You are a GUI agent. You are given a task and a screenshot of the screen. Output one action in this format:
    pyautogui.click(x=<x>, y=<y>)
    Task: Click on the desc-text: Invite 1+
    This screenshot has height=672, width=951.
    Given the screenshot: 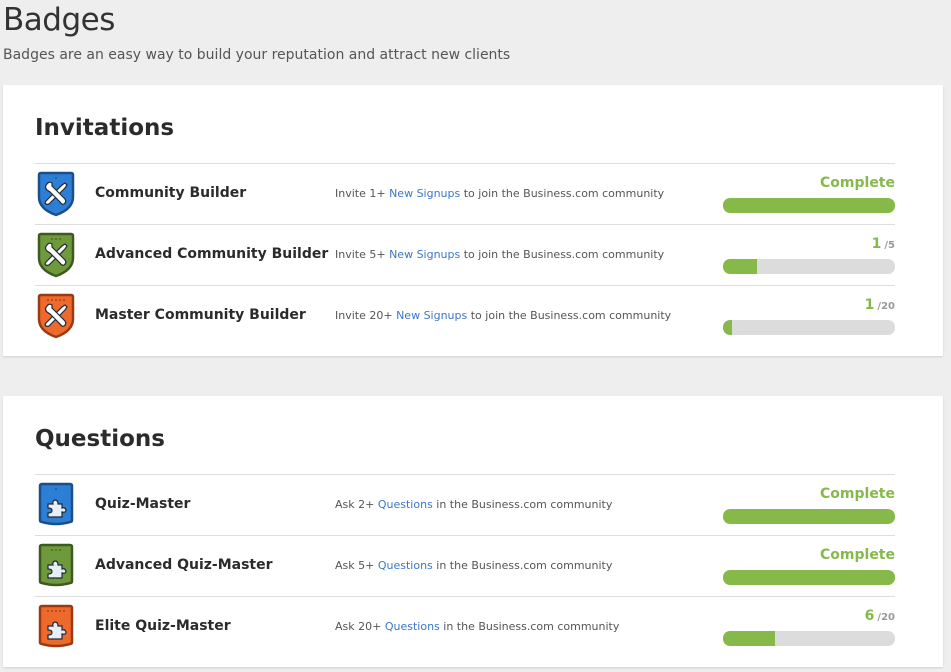 What is the action you would take?
    pyautogui.click(x=362, y=193)
    